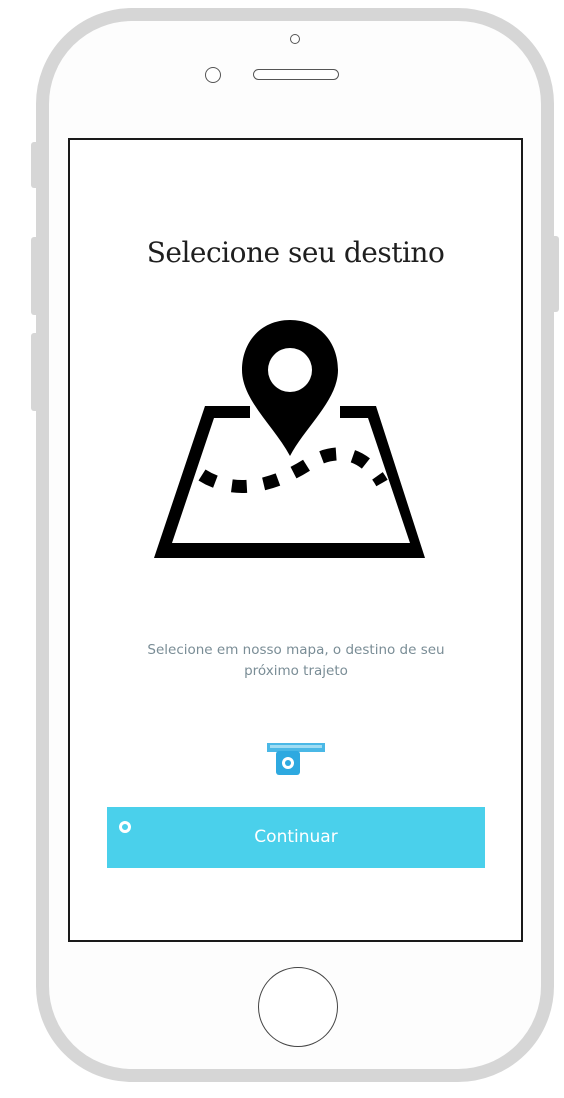 This screenshot has width=564, height=1098. I want to click on earpiece-speaker, so click(296, 74).